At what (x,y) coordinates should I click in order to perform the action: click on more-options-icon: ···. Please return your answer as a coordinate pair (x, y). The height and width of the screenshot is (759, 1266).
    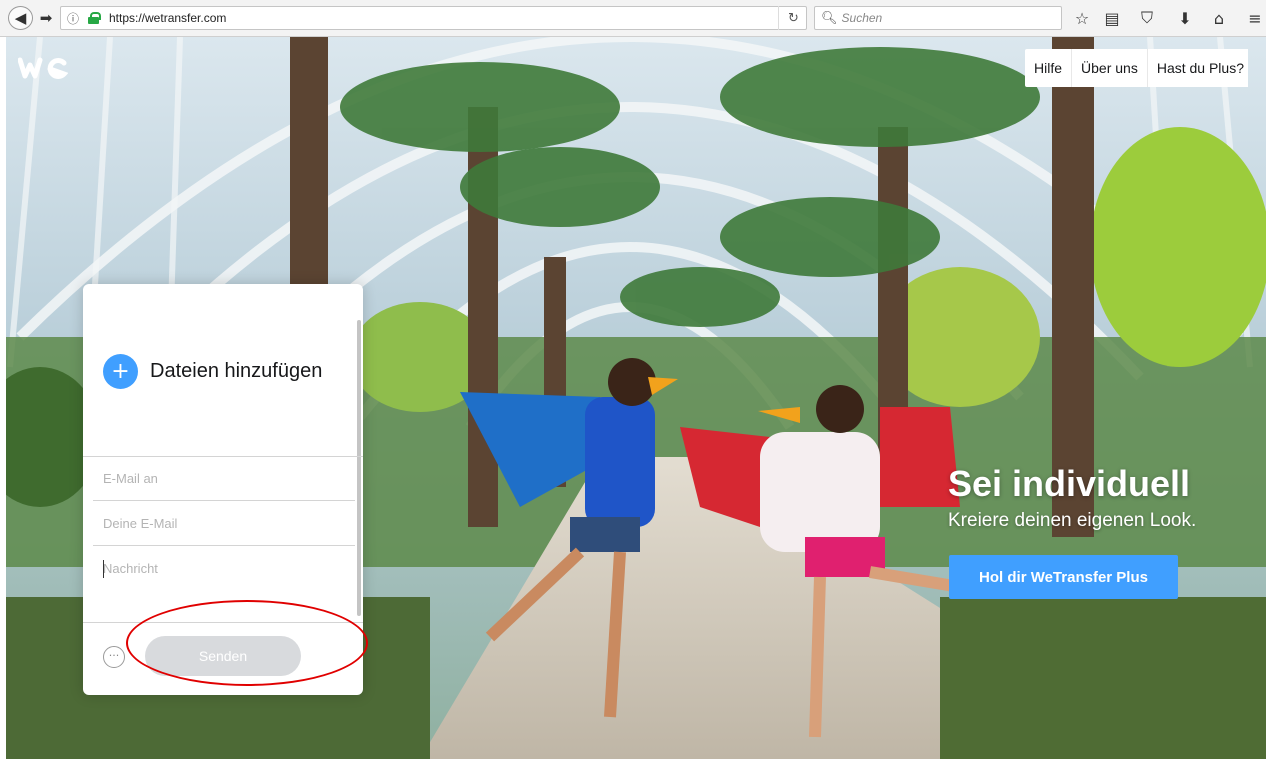
    Looking at the image, I should click on (114, 657).